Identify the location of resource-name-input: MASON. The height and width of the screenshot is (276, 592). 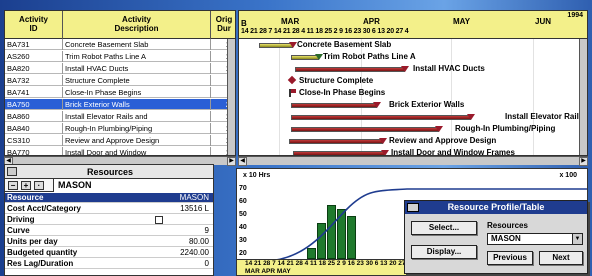
(133, 185).